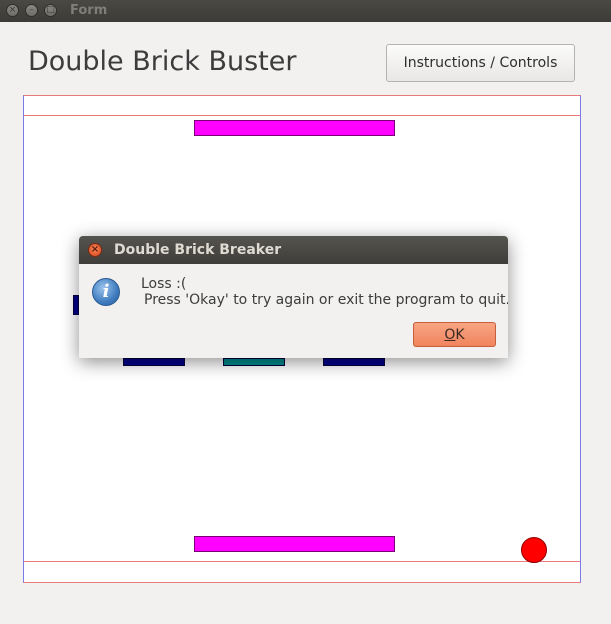  What do you see at coordinates (12, 10) in the screenshot?
I see `window-close-icon: ×` at bounding box center [12, 10].